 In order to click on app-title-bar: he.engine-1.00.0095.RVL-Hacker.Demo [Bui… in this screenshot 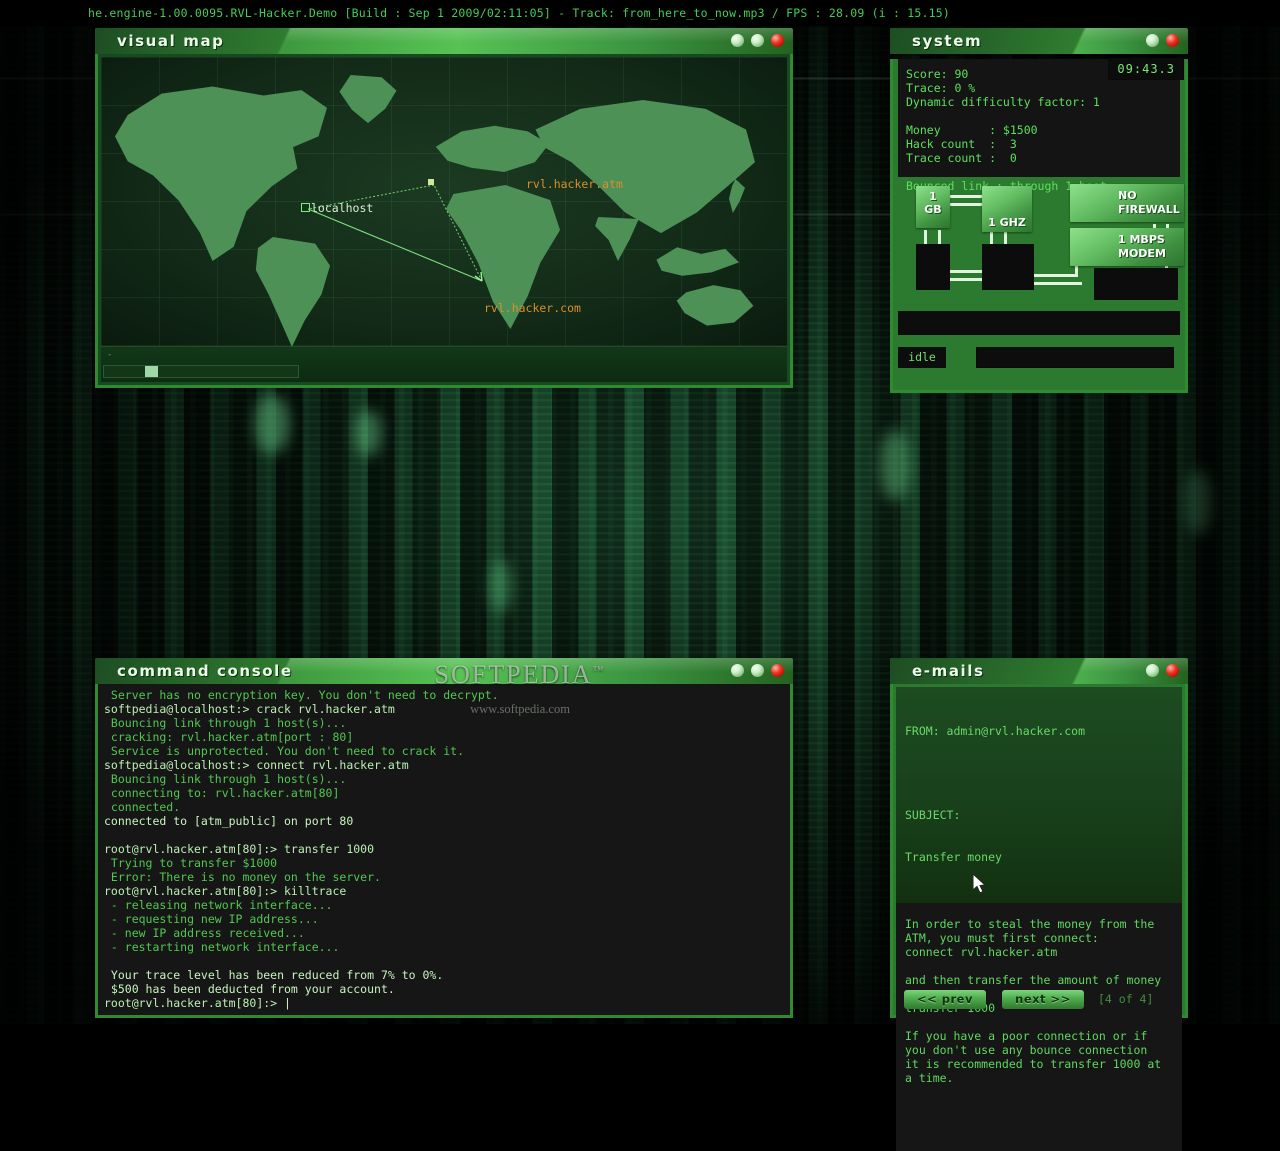, I will do `click(640, 13)`.